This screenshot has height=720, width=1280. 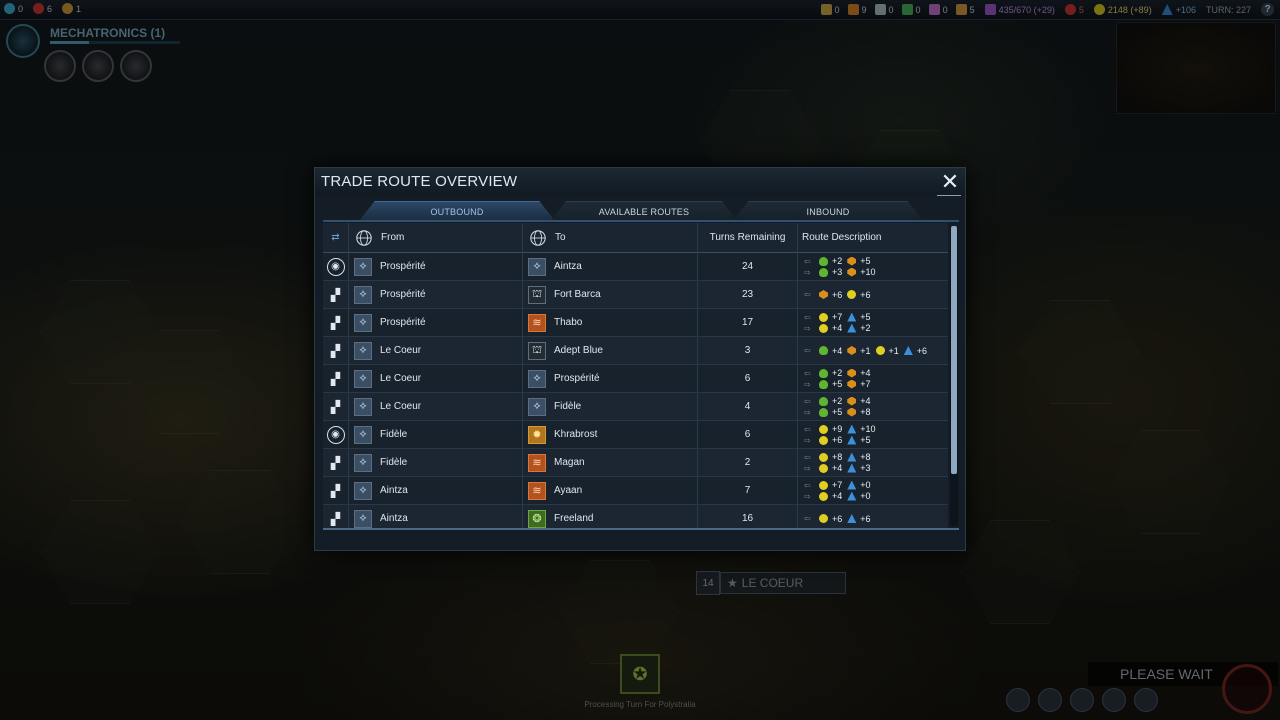 What do you see at coordinates (537, 434) in the screenshot?
I see `city-icon: ✹` at bounding box center [537, 434].